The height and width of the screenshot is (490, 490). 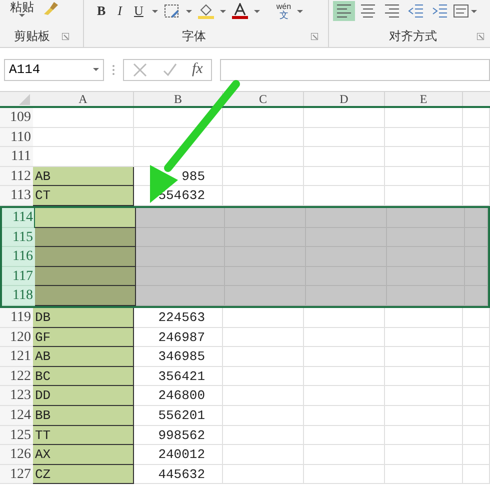 What do you see at coordinates (178, 474) in the screenshot?
I see `table-cell: 445632` at bounding box center [178, 474].